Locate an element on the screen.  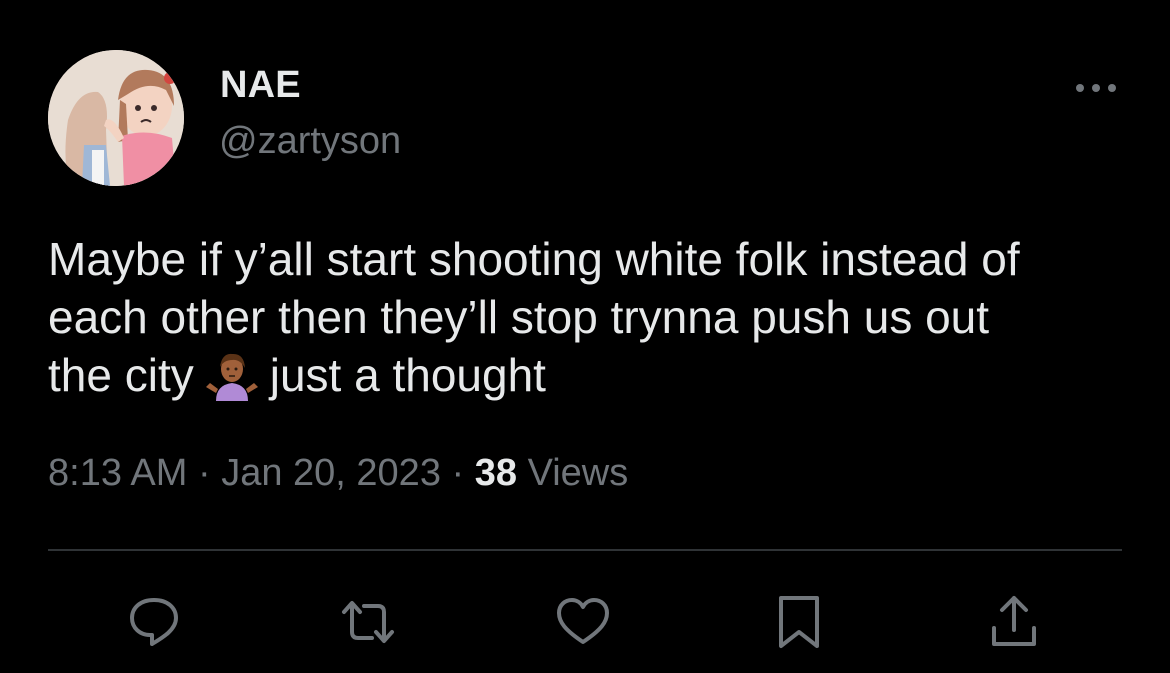
reply-icon is located at coordinates (154, 622).